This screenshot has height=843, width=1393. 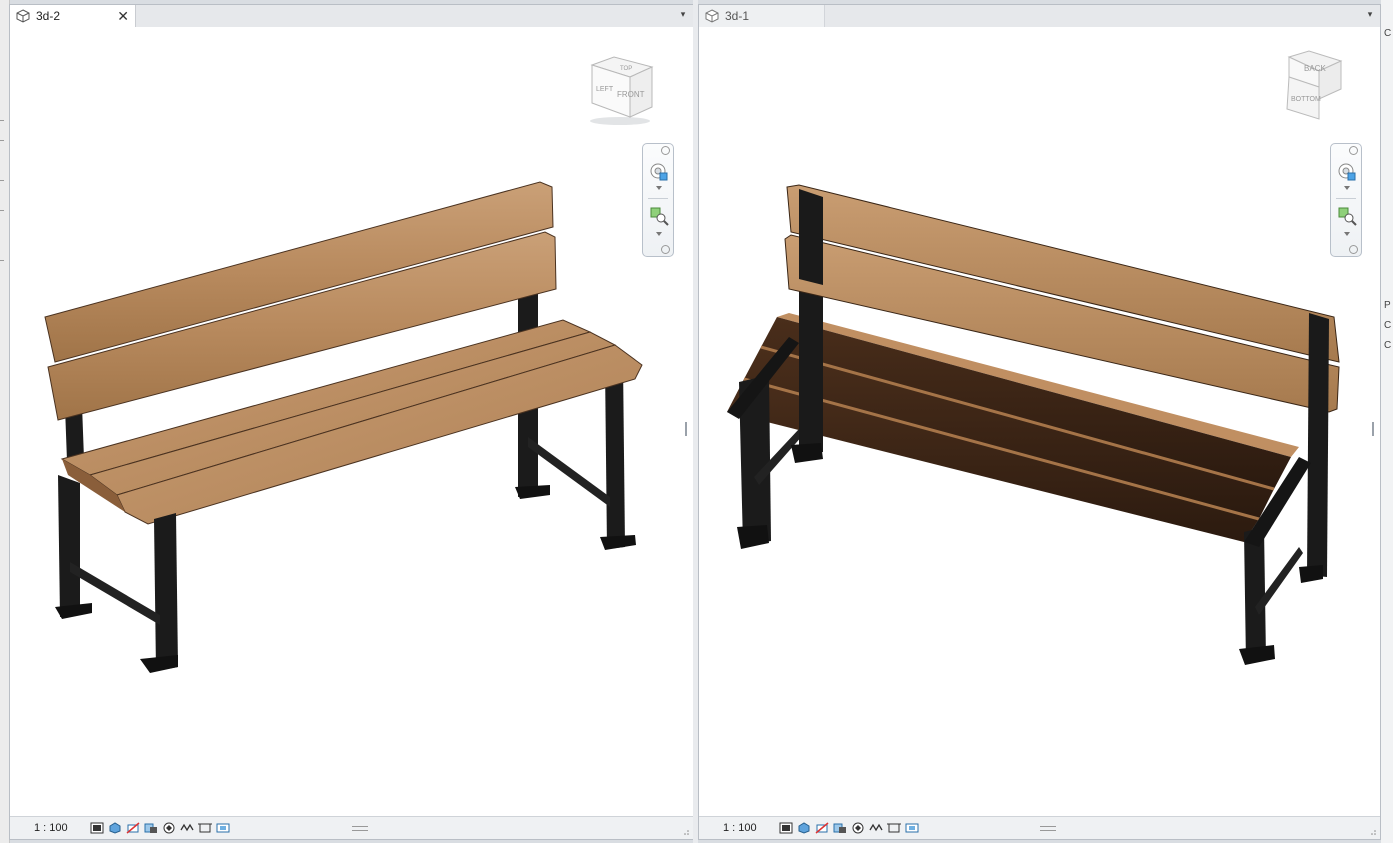 What do you see at coordinates (73, 16) in the screenshot?
I see `tab-3d-2: 3d-2 ✕` at bounding box center [73, 16].